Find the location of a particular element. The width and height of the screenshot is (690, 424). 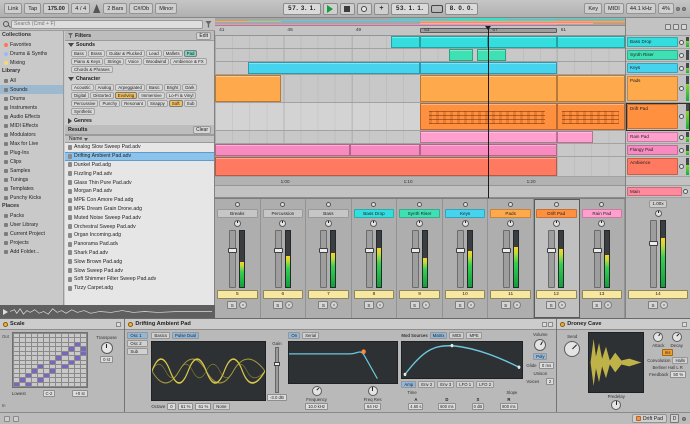

filter-tag-acoustic: Acoustic is located at coordinates (82, 87).